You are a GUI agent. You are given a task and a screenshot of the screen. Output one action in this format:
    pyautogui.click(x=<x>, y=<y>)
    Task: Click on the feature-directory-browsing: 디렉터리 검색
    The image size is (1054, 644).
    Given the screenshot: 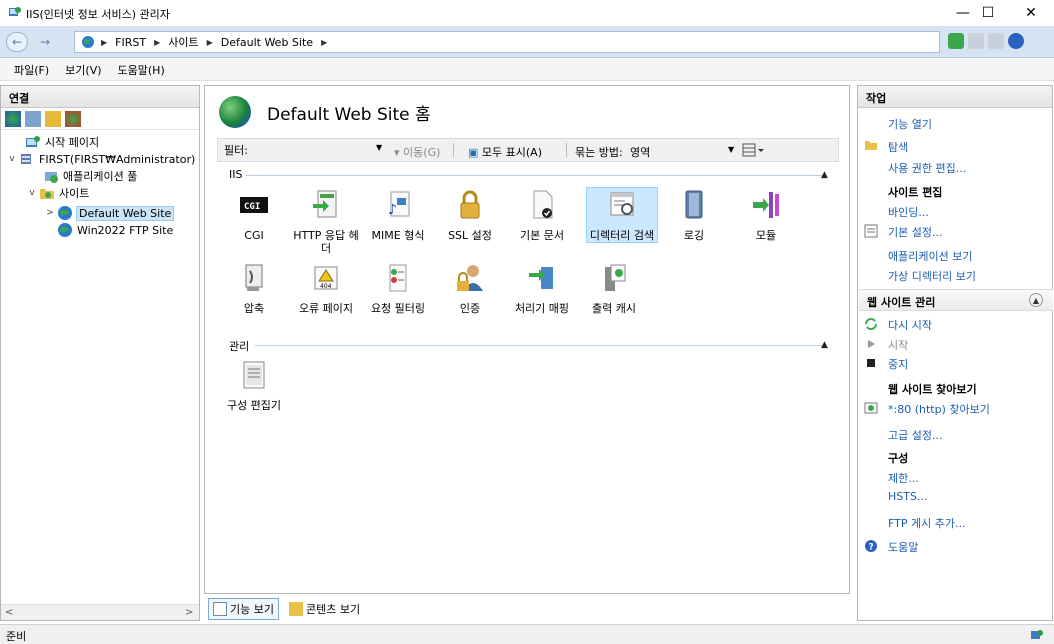 What is the action you would take?
    pyautogui.click(x=622, y=215)
    